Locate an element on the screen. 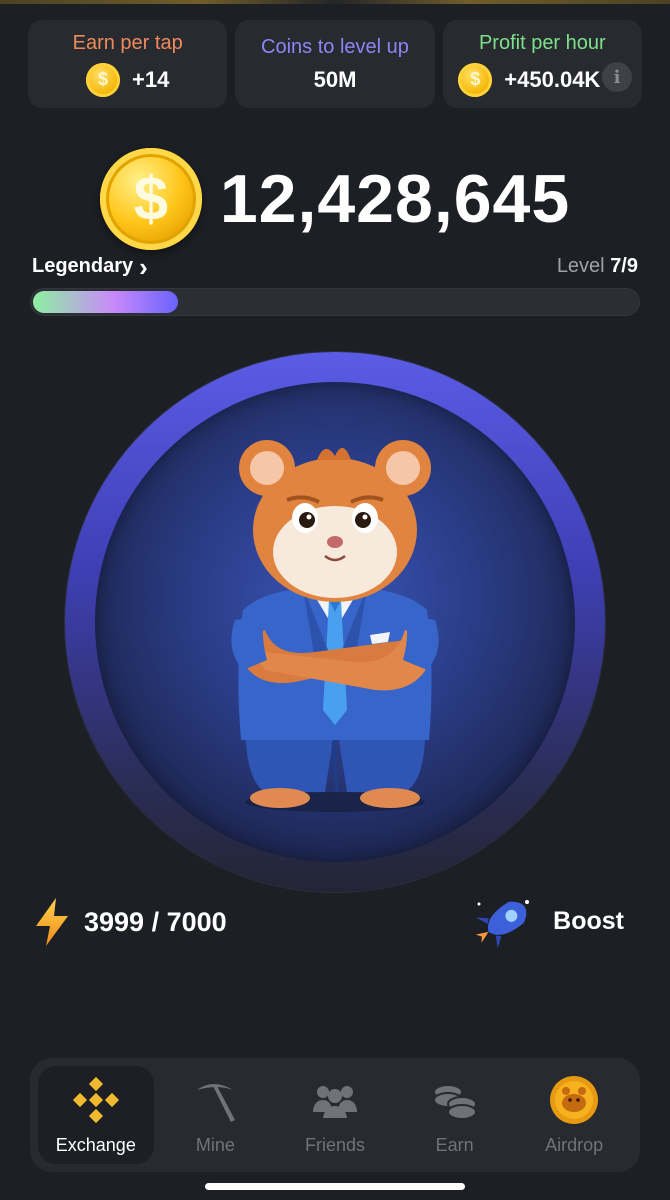  nav-item-airdrop: Airdrop is located at coordinates (574, 1115).